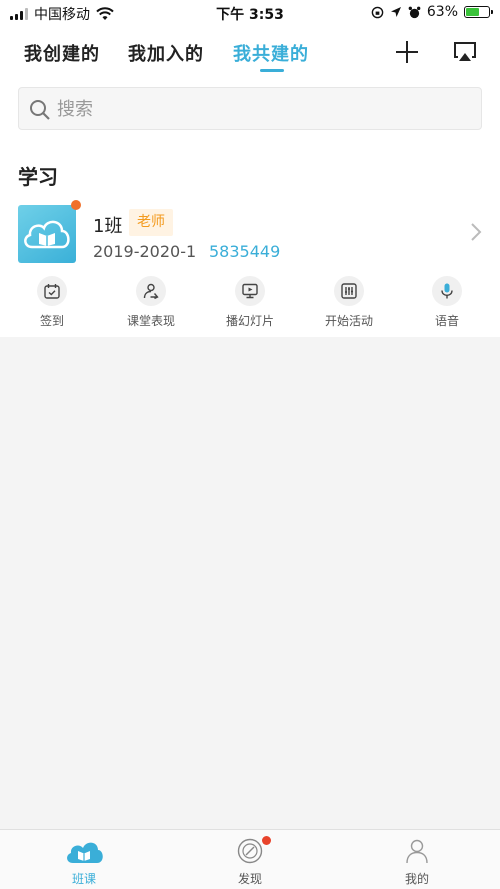 This screenshot has height=889, width=500. I want to click on location-icon, so click(395, 12).